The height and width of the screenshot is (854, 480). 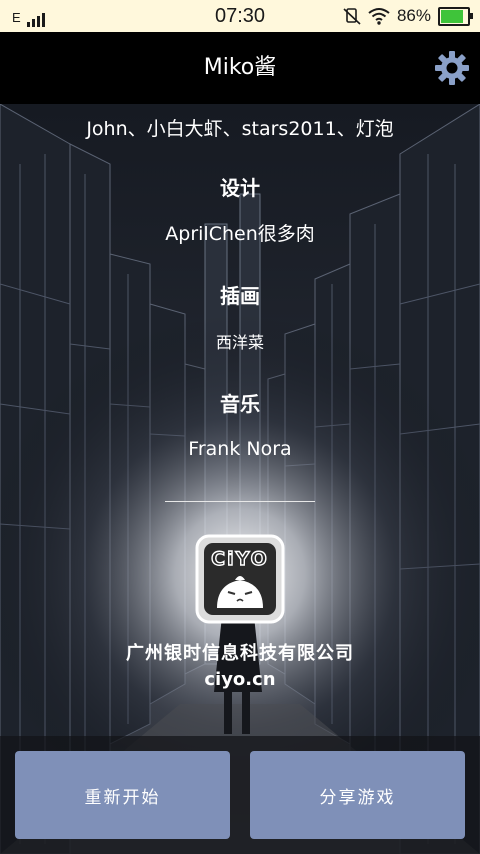 What do you see at coordinates (413, 15) in the screenshot?
I see `battery-percent: 86%` at bounding box center [413, 15].